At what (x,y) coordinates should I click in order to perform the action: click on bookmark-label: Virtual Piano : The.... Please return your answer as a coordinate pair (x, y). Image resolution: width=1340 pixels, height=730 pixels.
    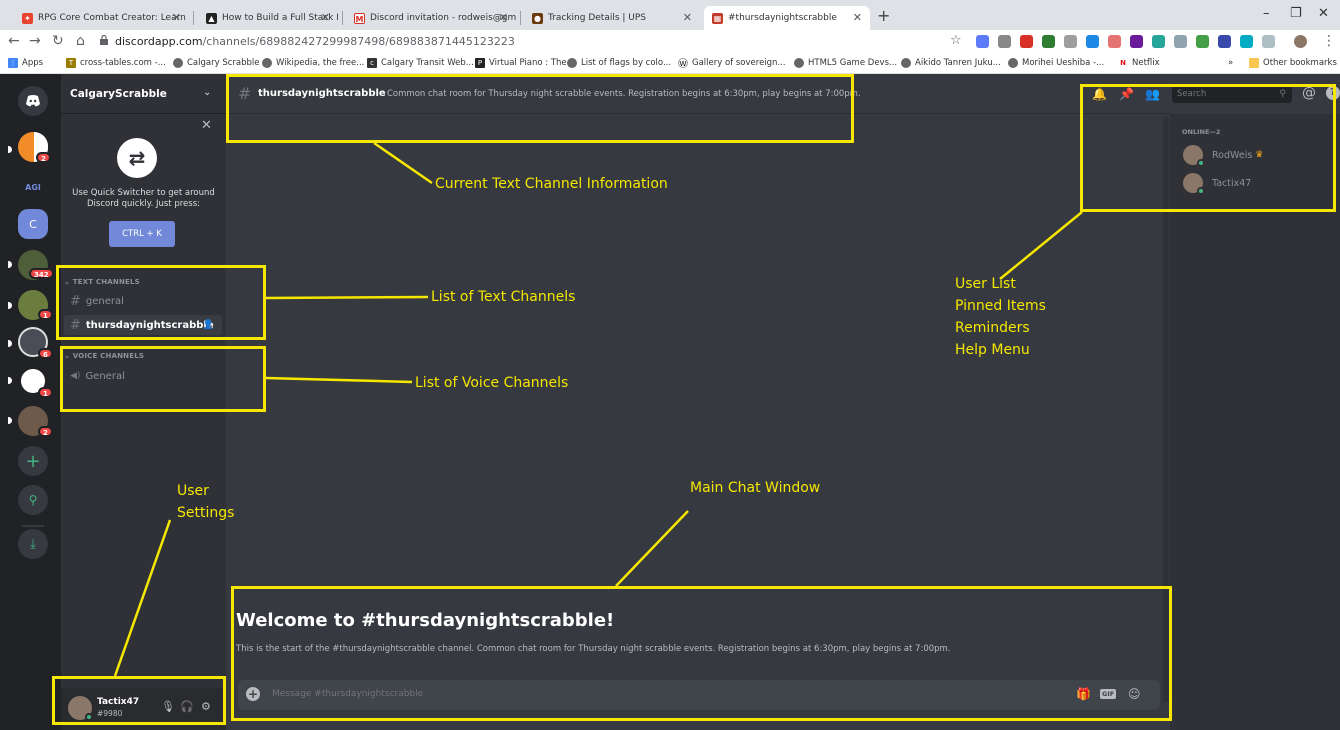
    Looking at the image, I should click on (532, 63).